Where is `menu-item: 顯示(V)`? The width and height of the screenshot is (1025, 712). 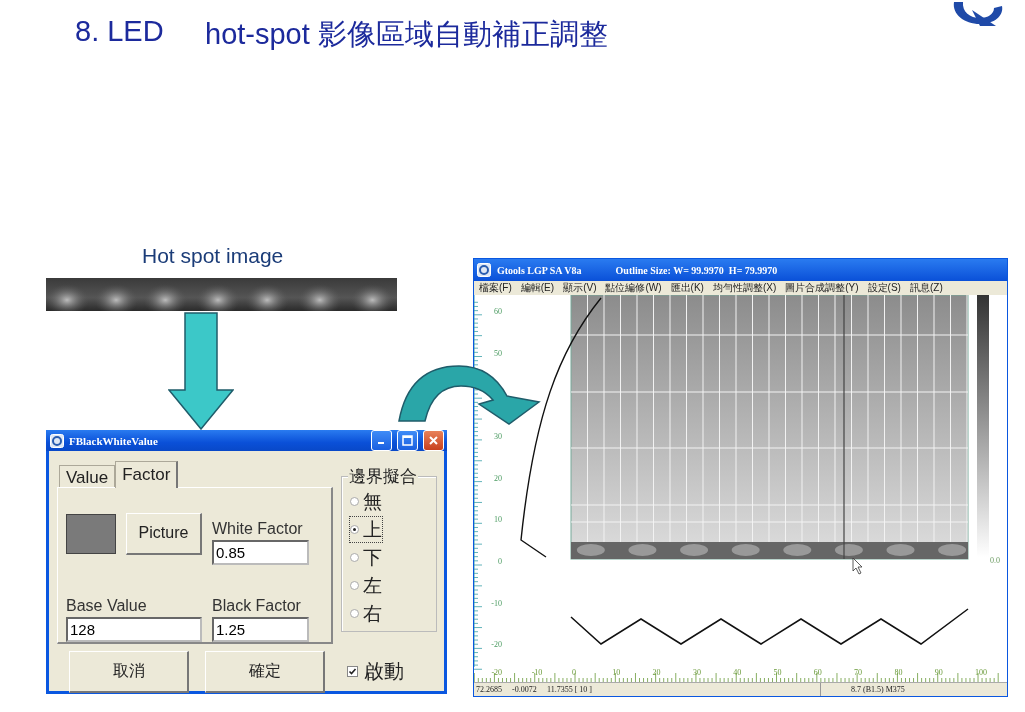
menu-item: 顯示(V) is located at coordinates (580, 288).